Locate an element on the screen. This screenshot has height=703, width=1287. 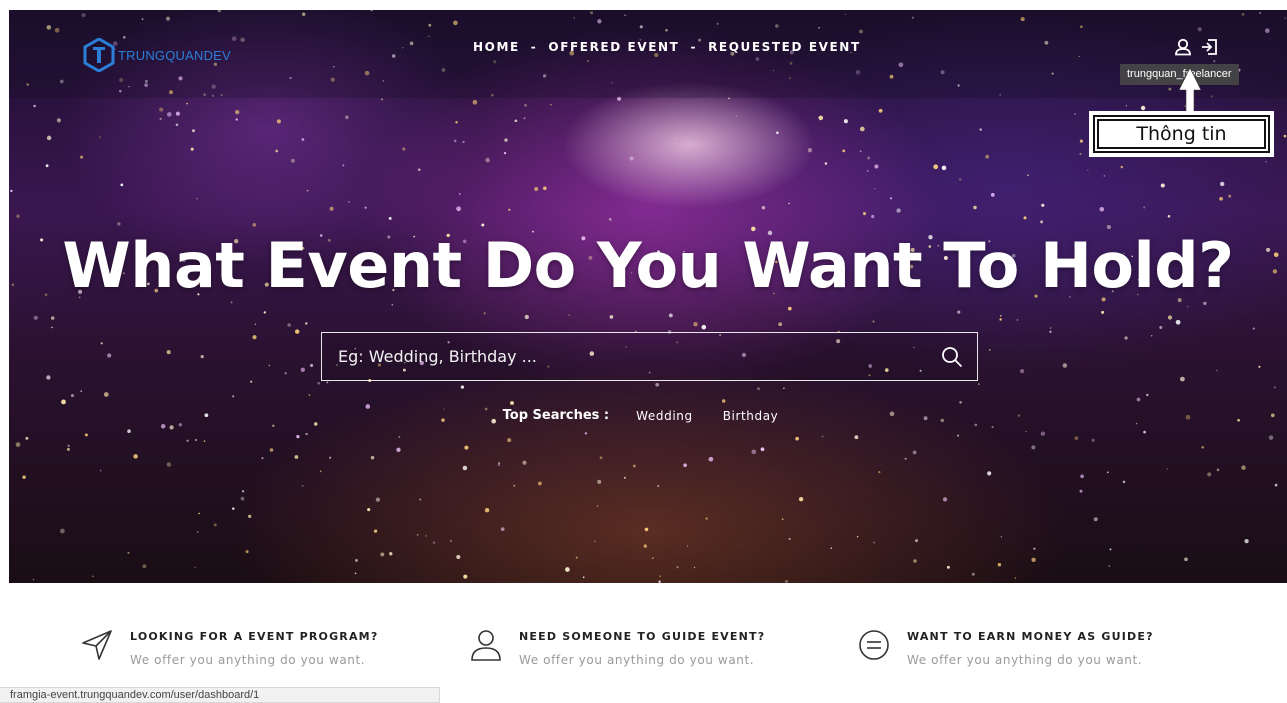
paper-plane-icon is located at coordinates (97, 645).